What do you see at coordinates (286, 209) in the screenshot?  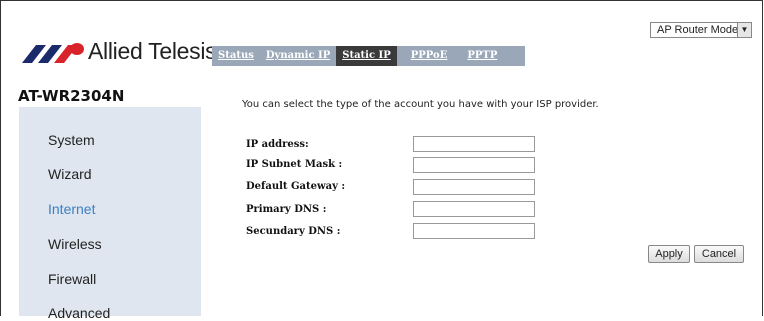 I see `primary-dns-label: Primary DNS :` at bounding box center [286, 209].